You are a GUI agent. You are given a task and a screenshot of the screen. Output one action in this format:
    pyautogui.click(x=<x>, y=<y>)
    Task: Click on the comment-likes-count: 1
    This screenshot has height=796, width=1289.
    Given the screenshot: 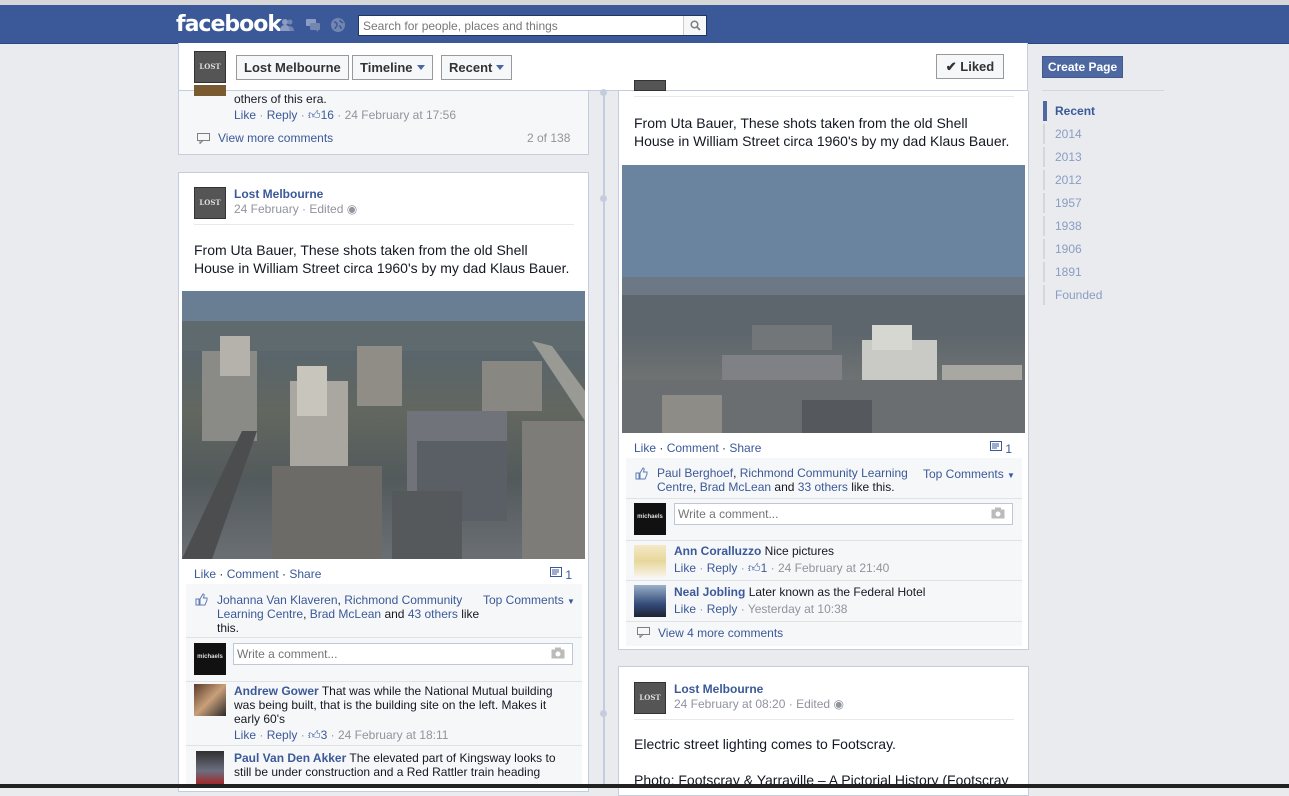 What is the action you would take?
    pyautogui.click(x=764, y=568)
    